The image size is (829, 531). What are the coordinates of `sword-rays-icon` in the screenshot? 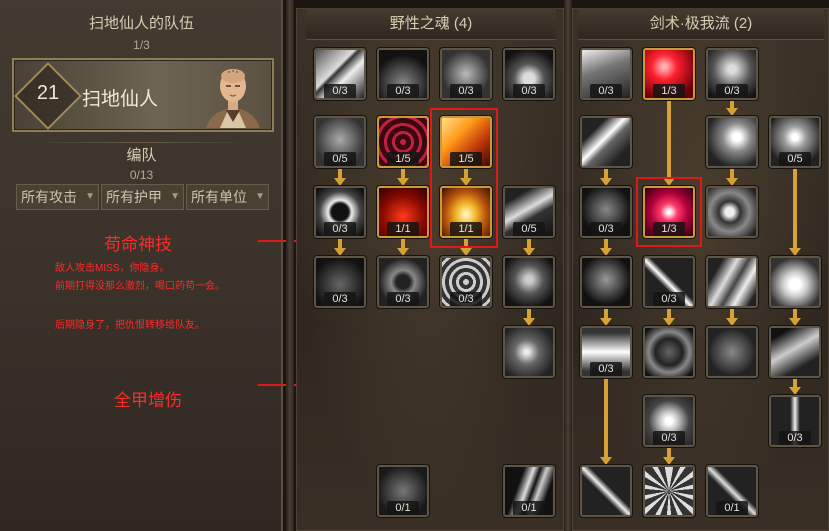 It's located at (669, 491).